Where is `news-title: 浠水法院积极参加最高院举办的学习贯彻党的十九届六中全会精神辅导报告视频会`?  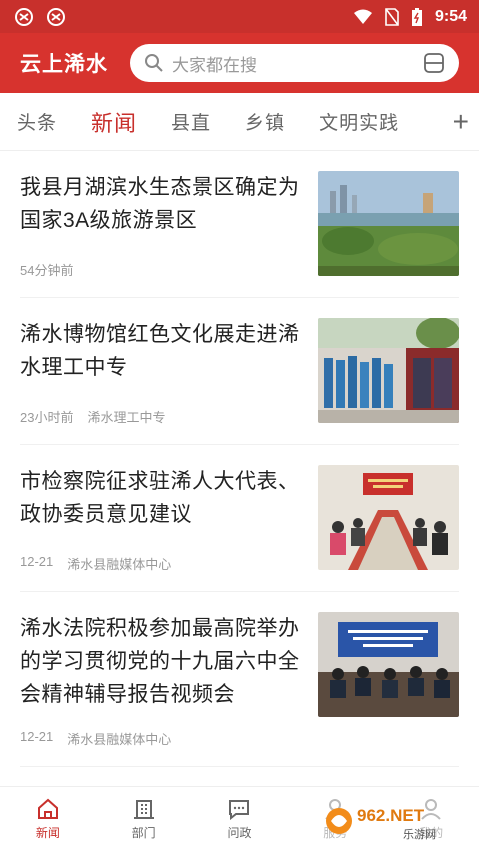
news-title: 浠水法院积极参加最高院举办的学习贯彻党的十九届六中全会精神辅导报告视频会 is located at coordinates (160, 661).